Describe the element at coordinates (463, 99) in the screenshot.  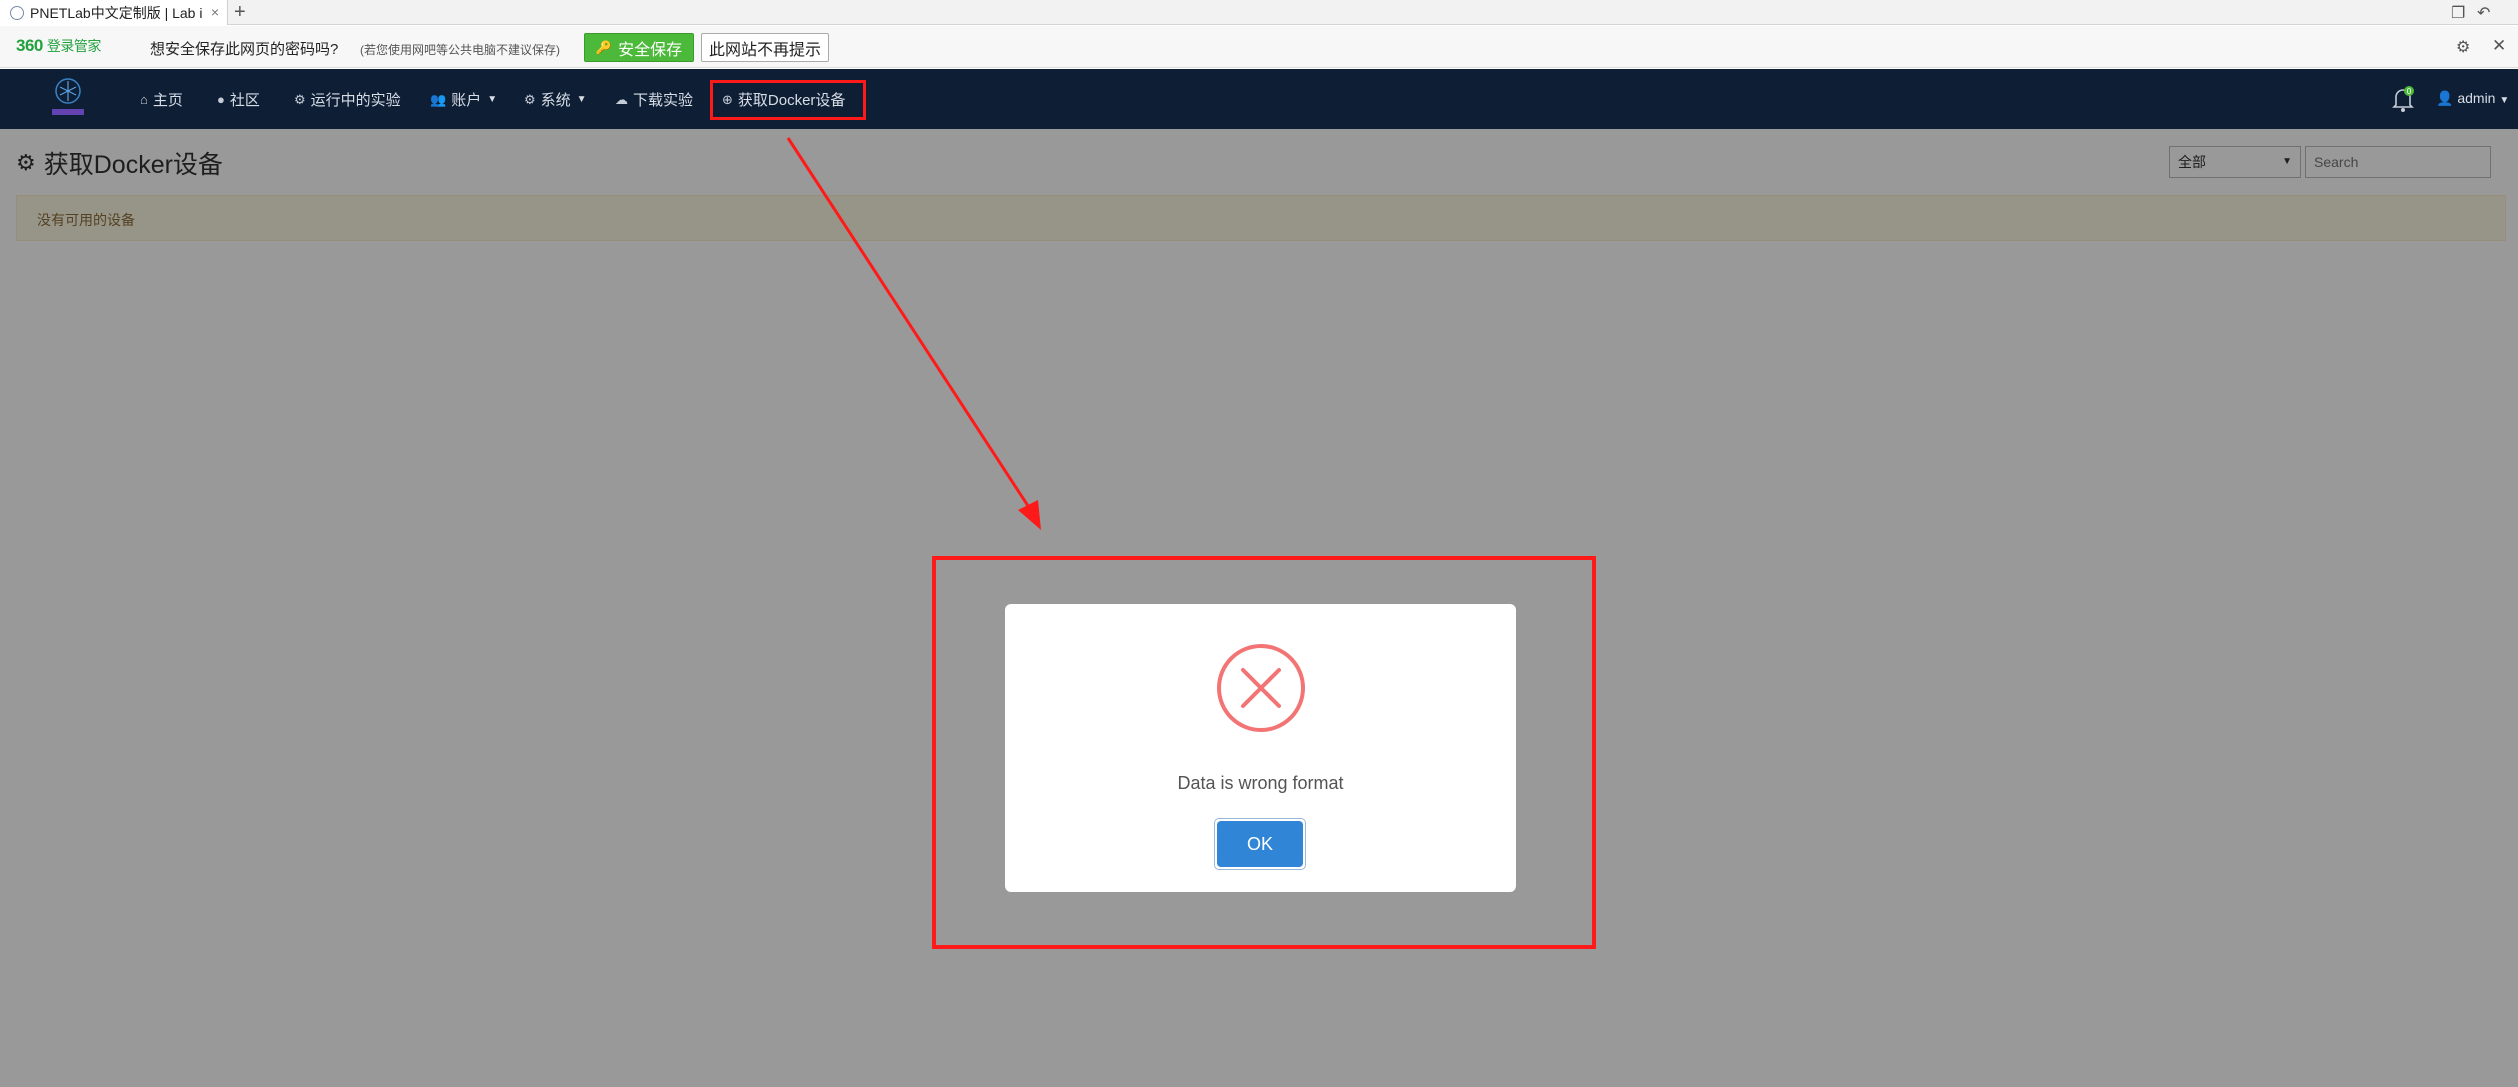
I see `nav-account: 👥 账户 ▼` at that location.